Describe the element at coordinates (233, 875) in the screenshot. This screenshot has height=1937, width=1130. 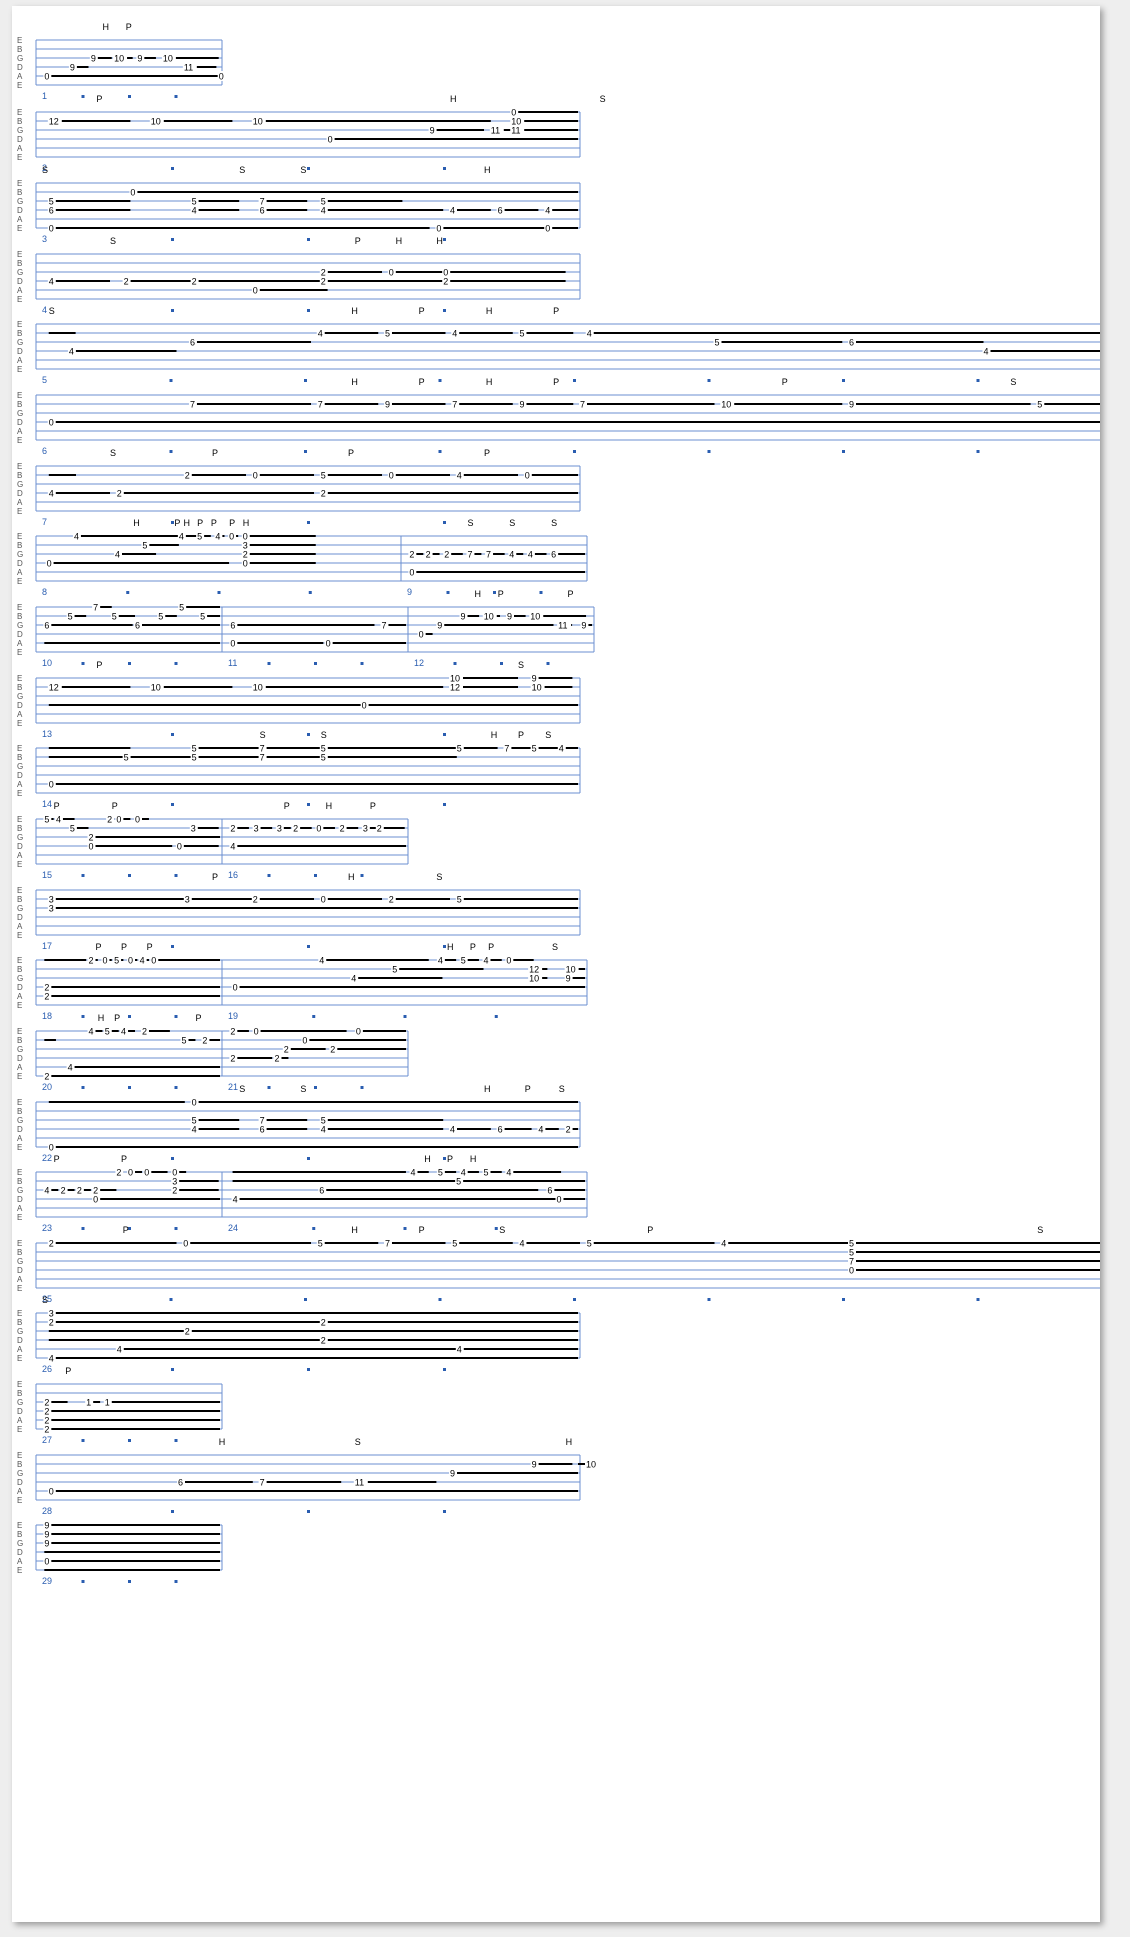
I see `measure-number: 16` at that location.